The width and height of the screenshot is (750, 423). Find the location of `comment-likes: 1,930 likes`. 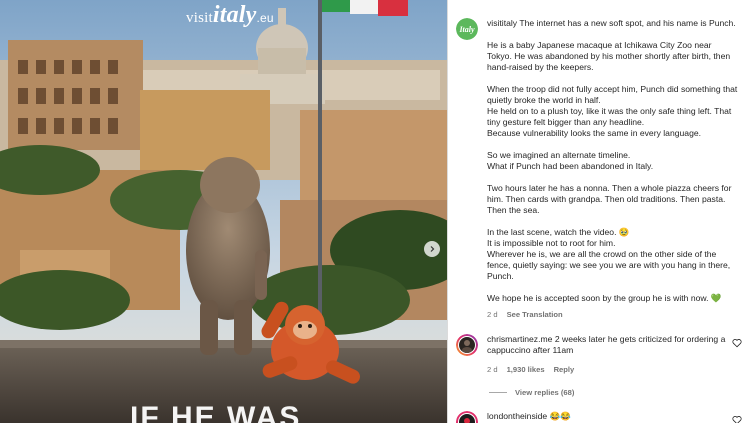

comment-likes: 1,930 likes is located at coordinates (526, 369).